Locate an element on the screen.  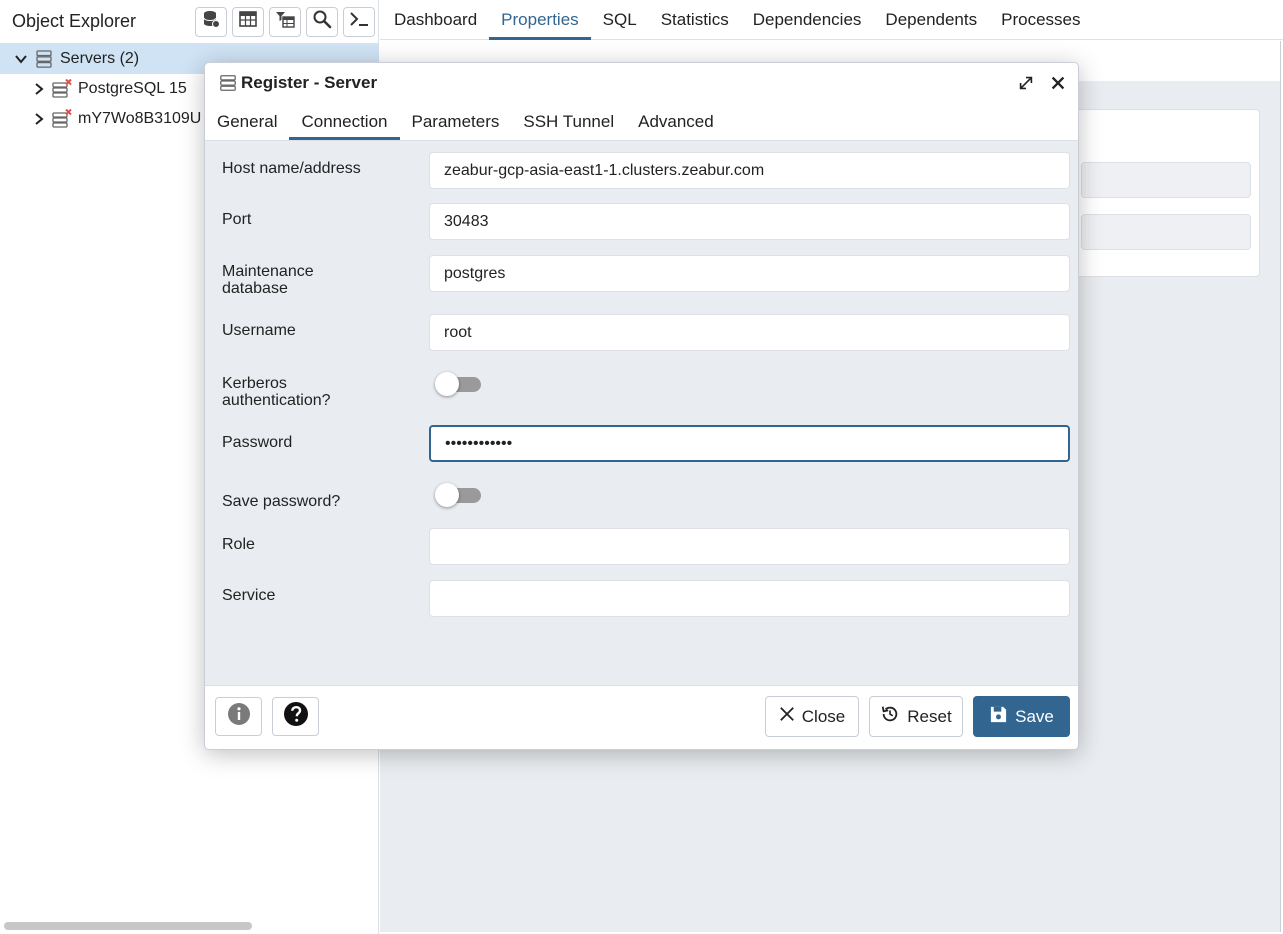
save-password-label: Save password? is located at coordinates (281, 501).